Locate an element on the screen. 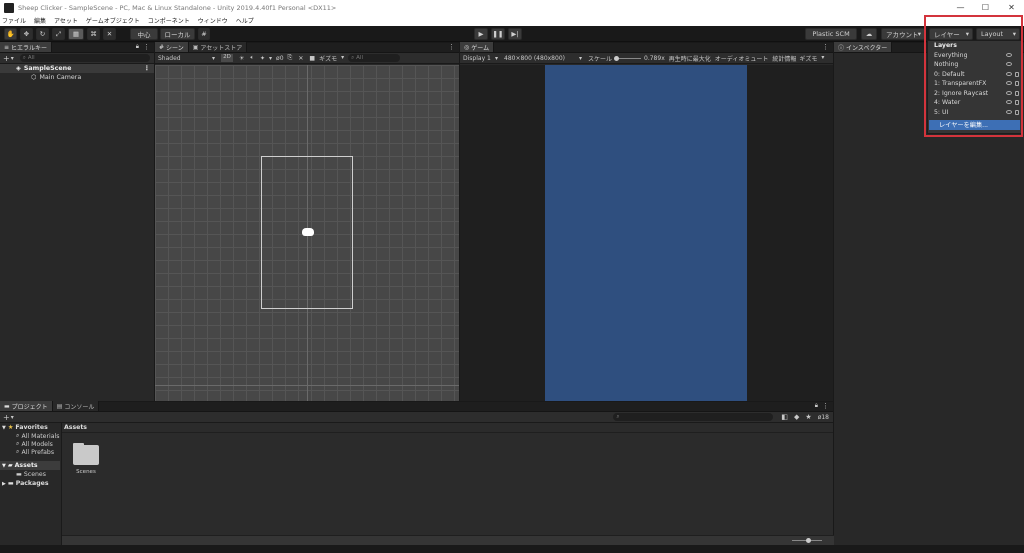  camera-gizmo-icon is located at coordinates (308, 232).